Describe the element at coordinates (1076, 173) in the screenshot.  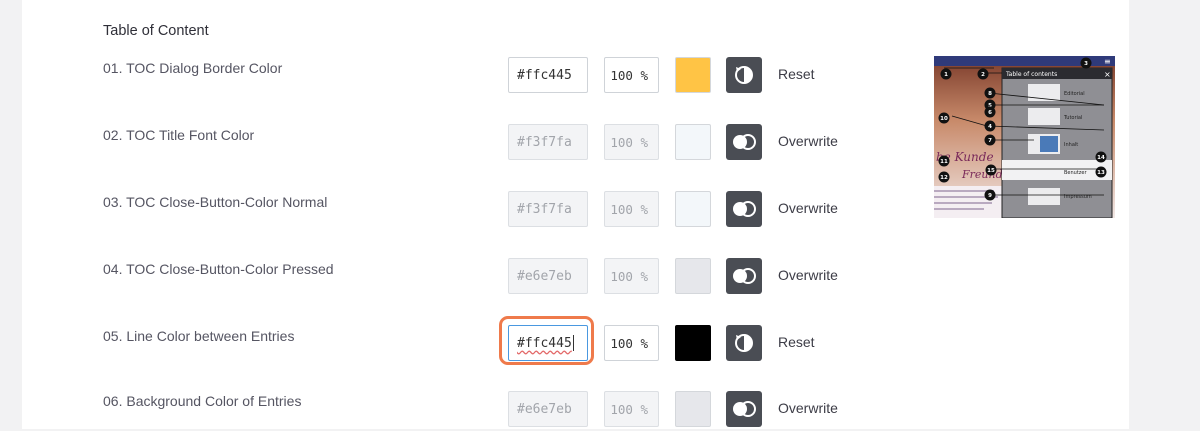
I see `preview-entry: Benutzer` at that location.